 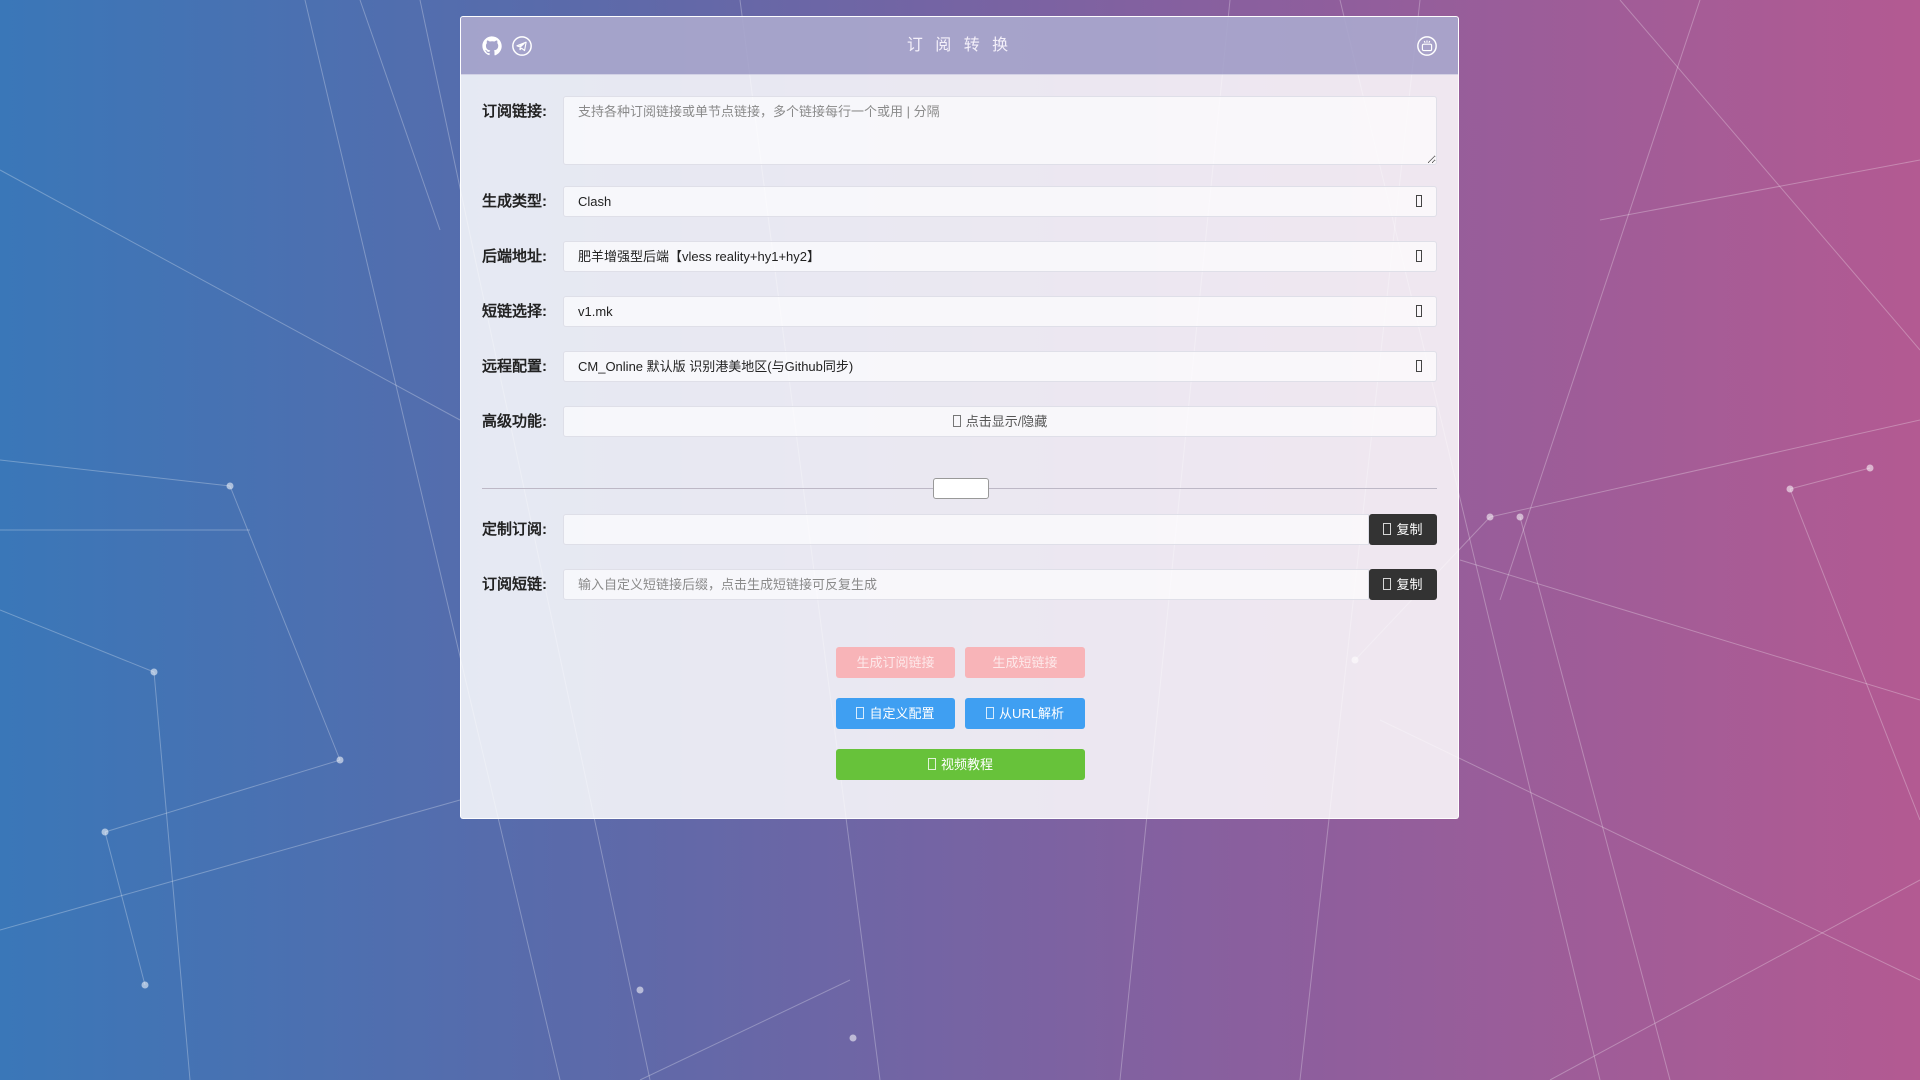 I want to click on parse-url-button: 从URL解析, so click(x=1025, y=713).